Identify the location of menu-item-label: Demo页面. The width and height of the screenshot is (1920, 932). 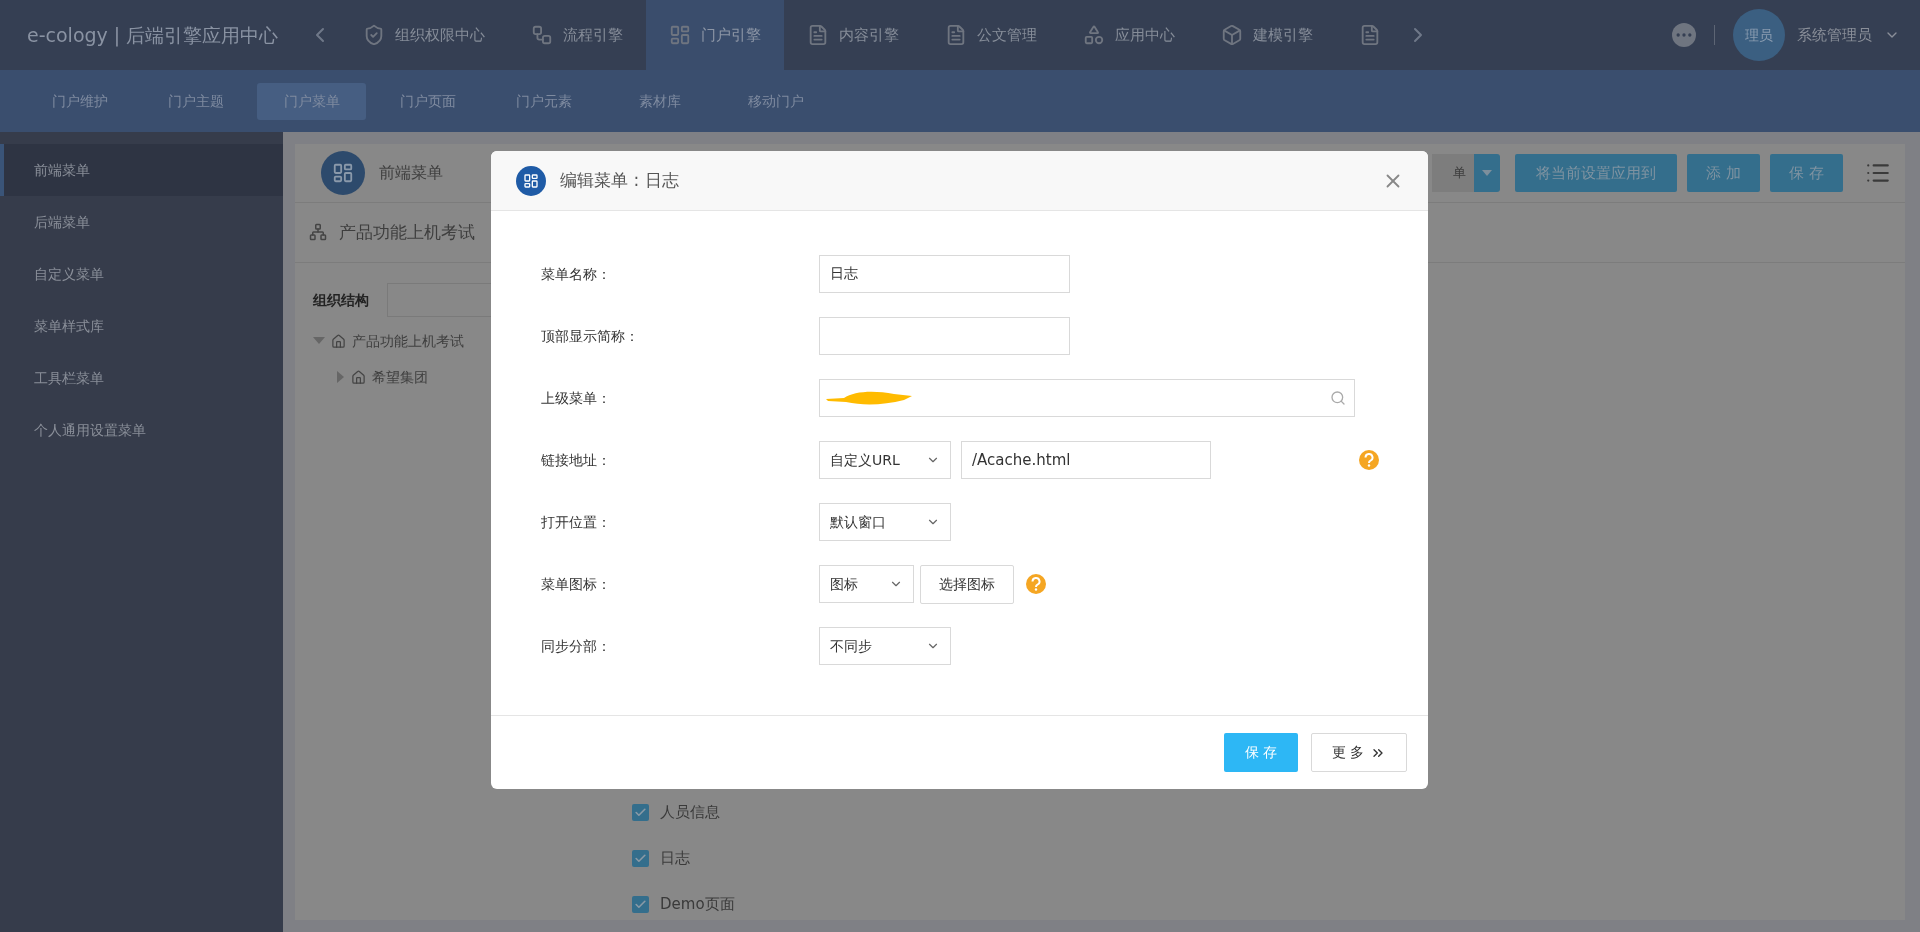
(697, 904).